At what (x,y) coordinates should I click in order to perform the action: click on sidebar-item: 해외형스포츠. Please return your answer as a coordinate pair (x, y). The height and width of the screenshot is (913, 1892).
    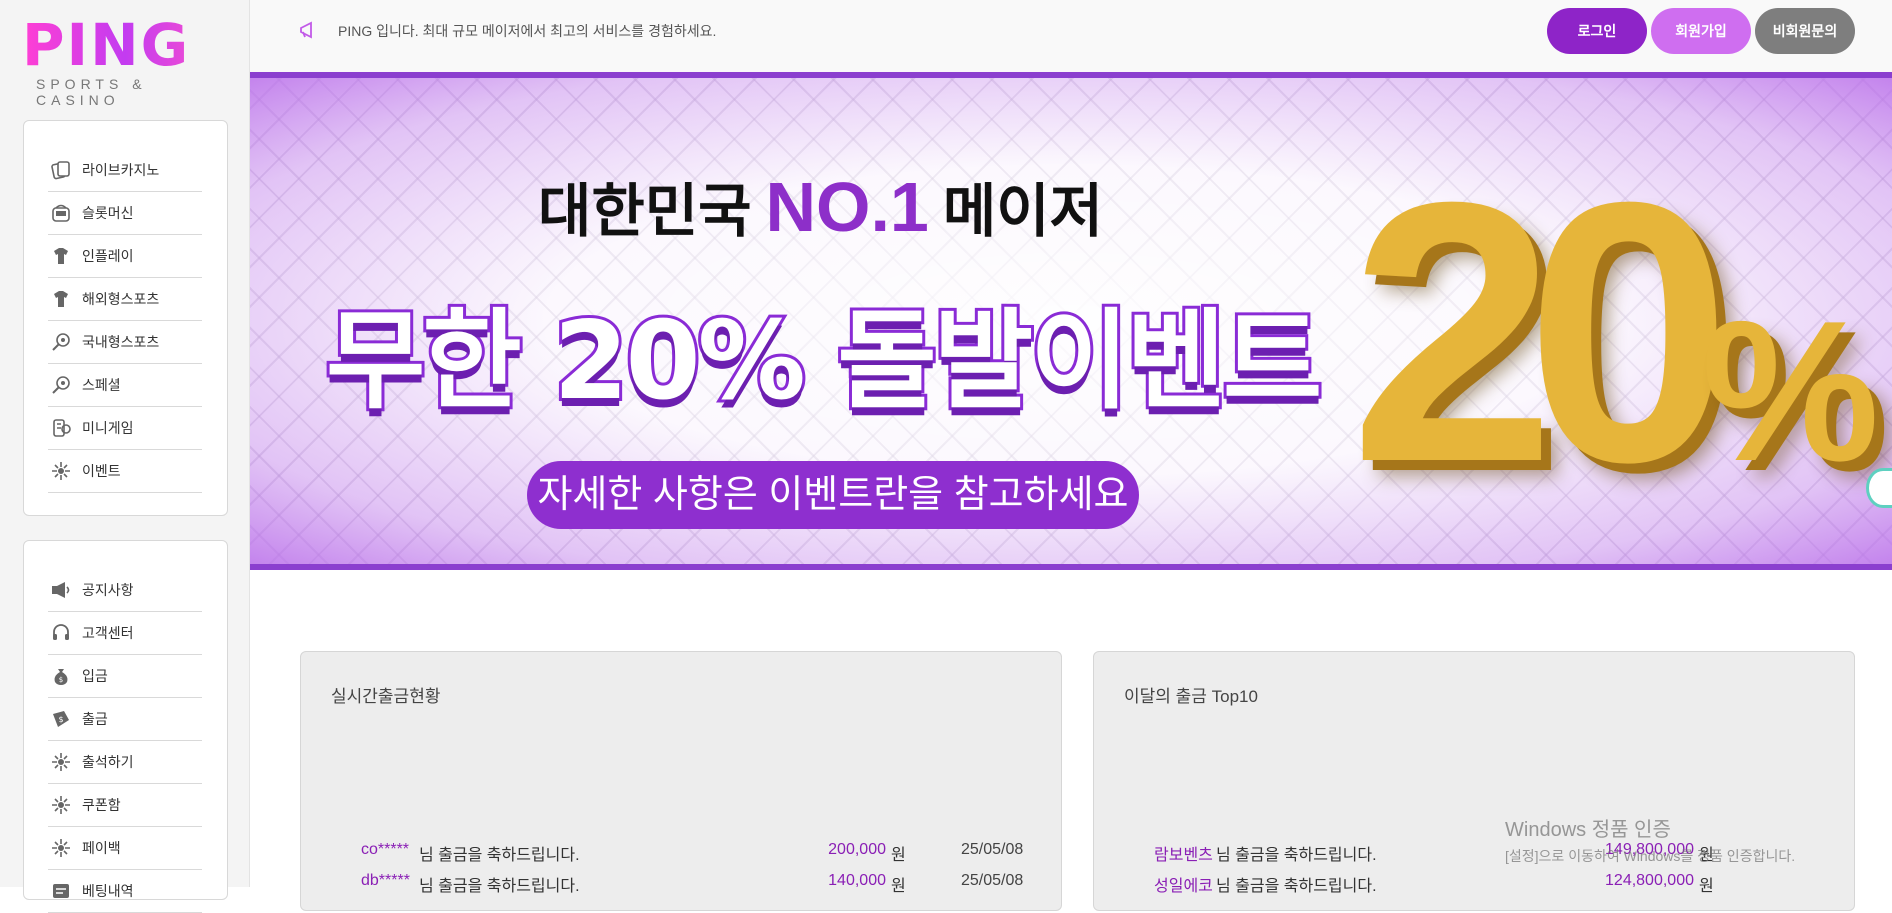
    Looking at the image, I should click on (125, 299).